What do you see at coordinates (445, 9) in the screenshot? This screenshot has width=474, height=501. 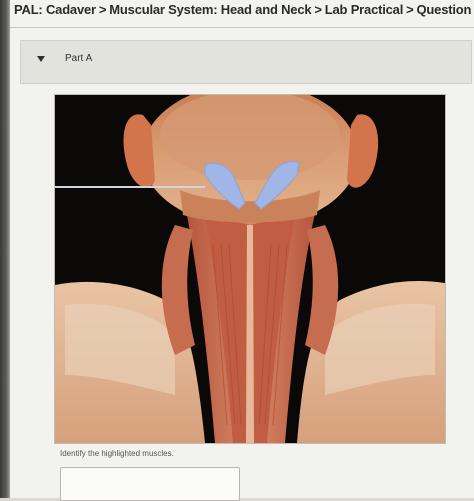 I see `breadcrumb-item-question: Question 15` at bounding box center [445, 9].